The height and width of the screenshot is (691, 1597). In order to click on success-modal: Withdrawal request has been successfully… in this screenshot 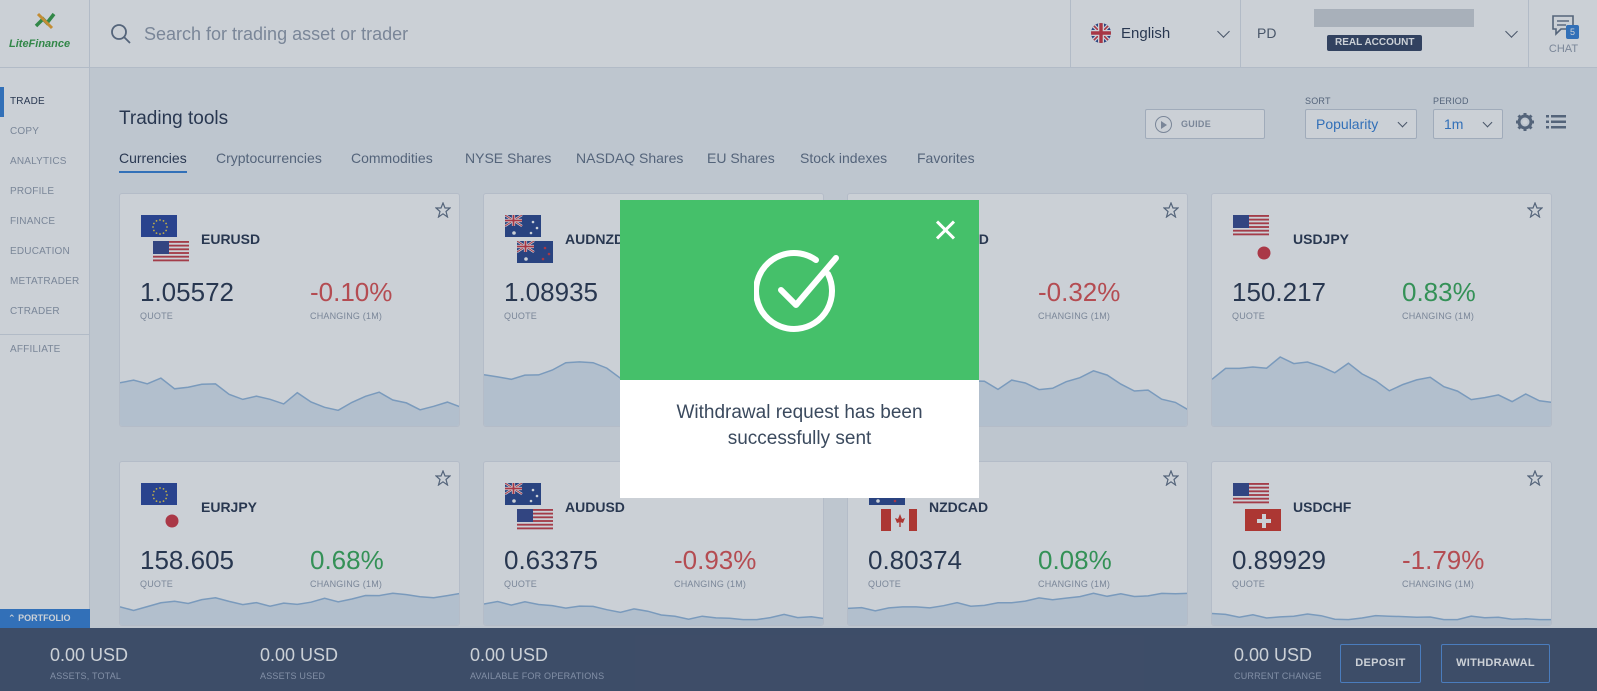, I will do `click(799, 349)`.